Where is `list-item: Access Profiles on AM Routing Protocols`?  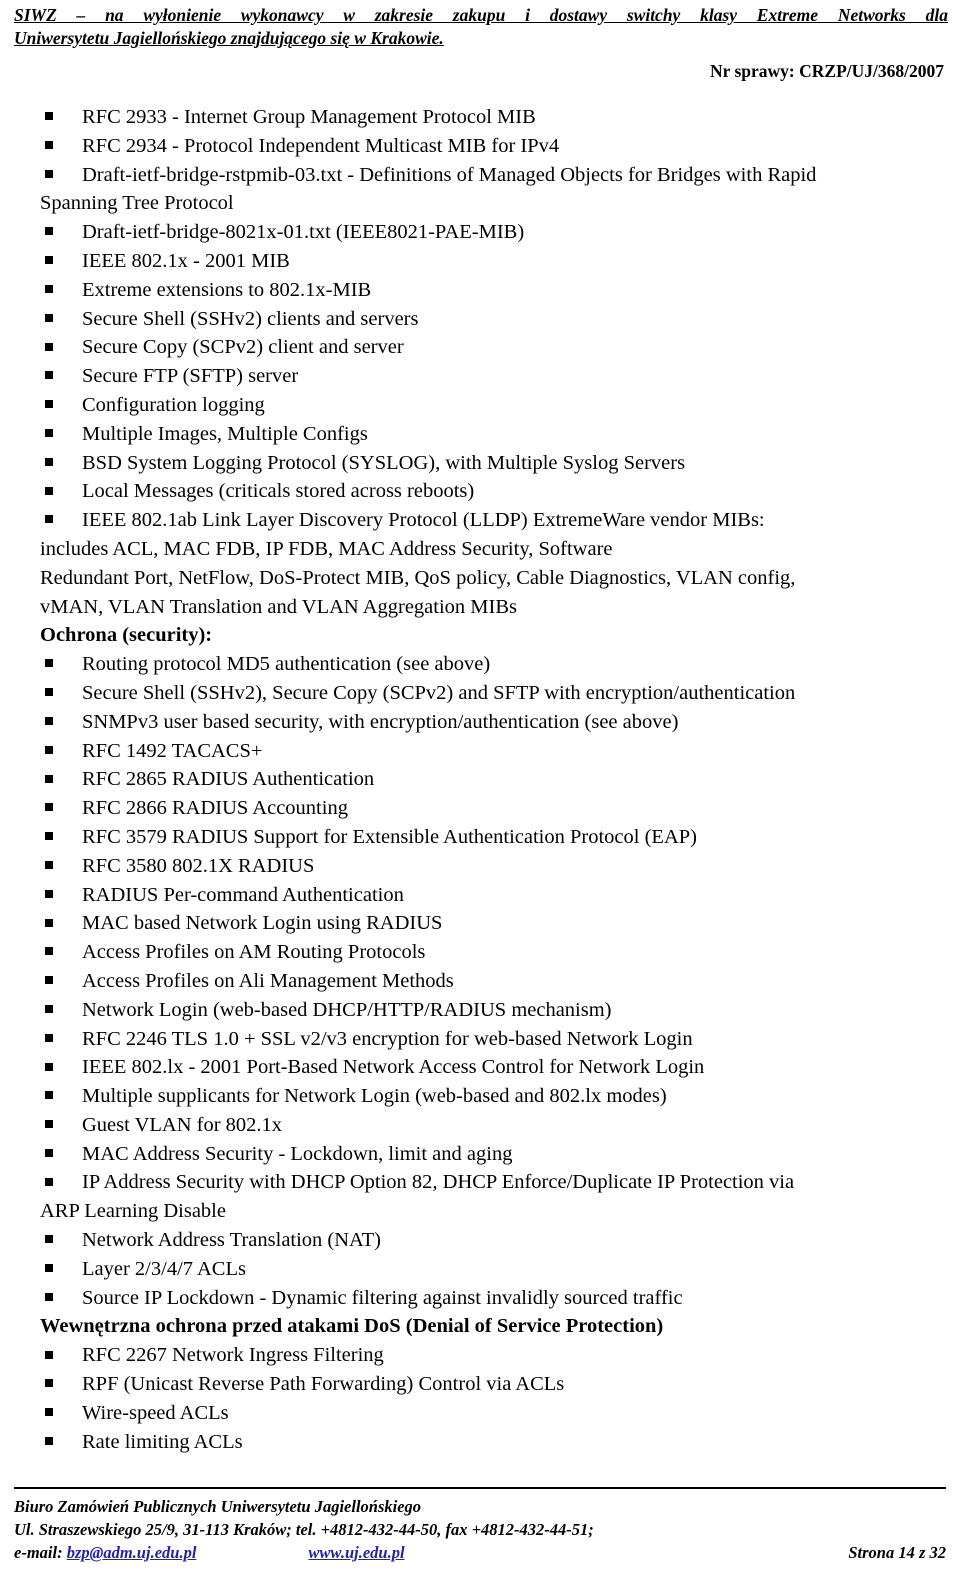 list-item: Access Profiles on AM Routing Protocols is located at coordinates (495, 952).